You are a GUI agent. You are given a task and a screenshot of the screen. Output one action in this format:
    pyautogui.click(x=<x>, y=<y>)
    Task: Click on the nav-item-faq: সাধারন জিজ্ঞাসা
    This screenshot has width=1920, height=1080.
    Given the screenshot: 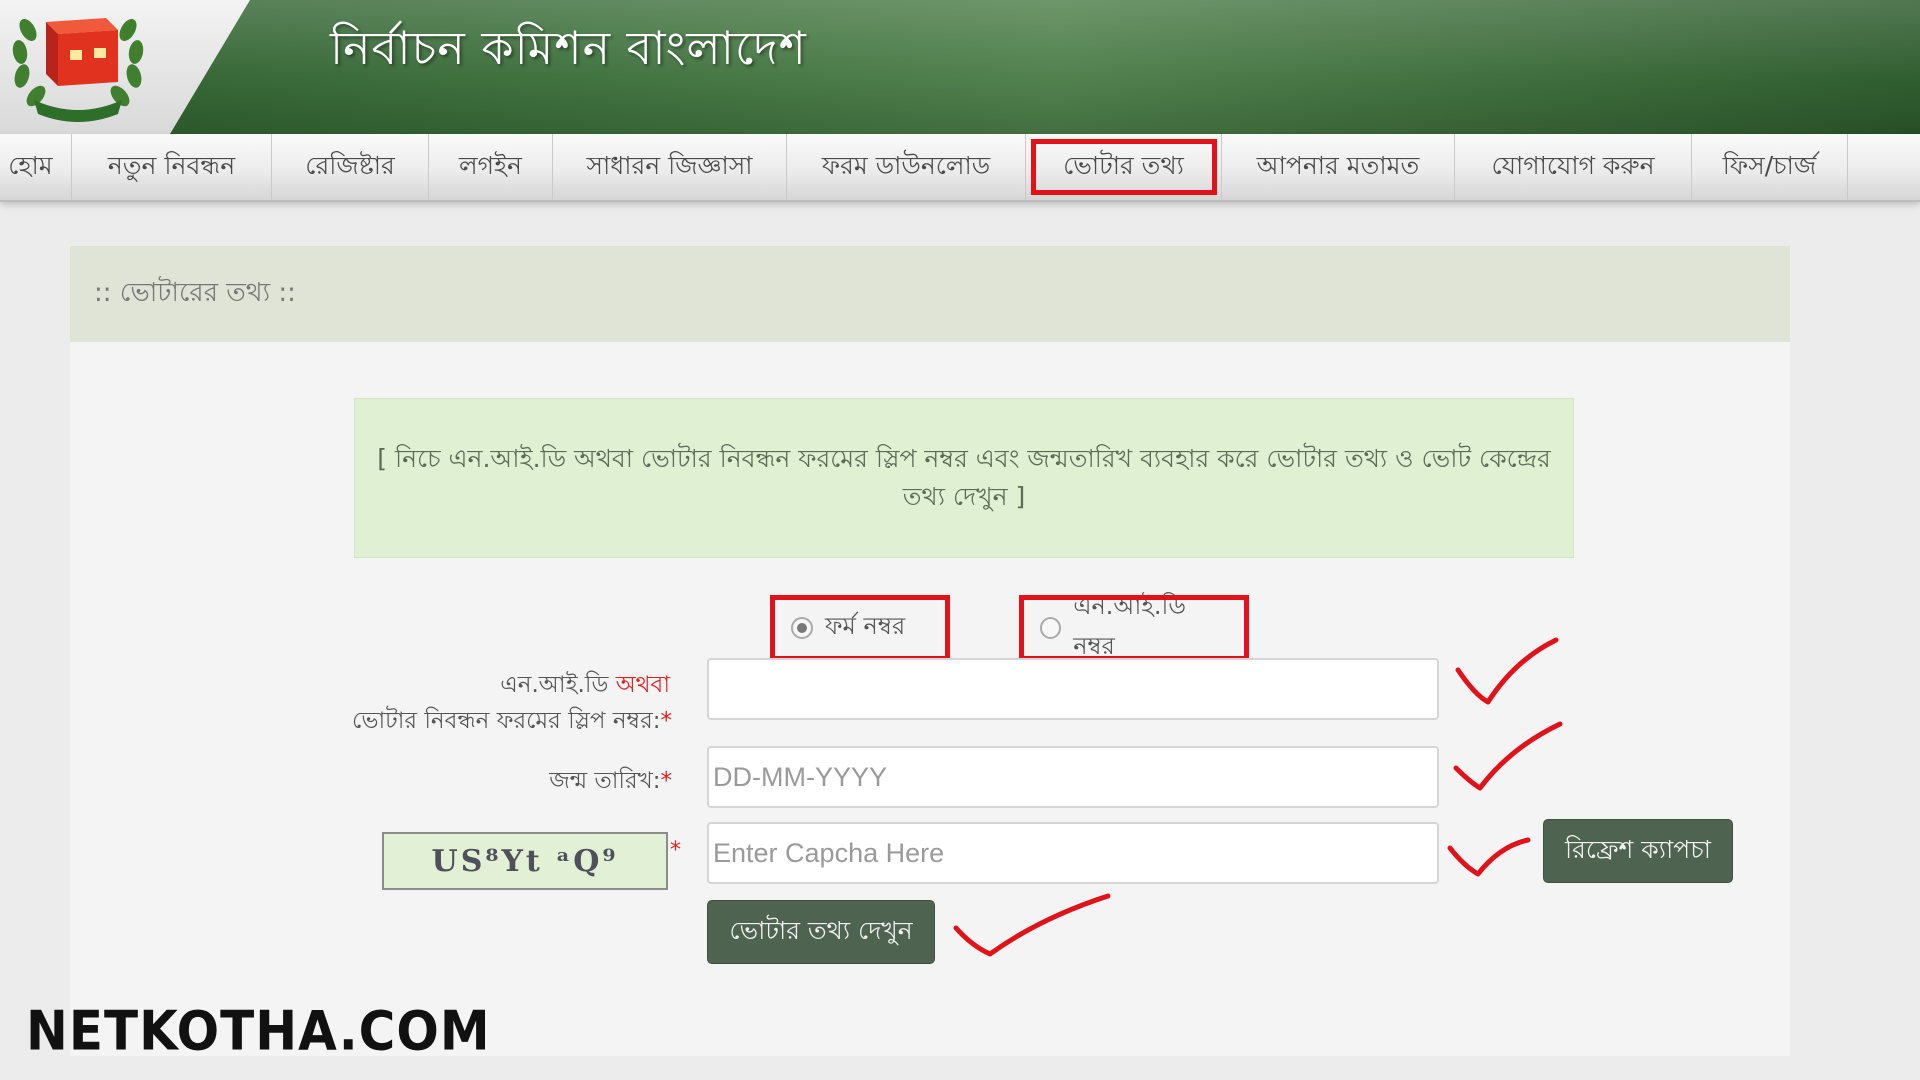 What is the action you would take?
    pyautogui.click(x=670, y=167)
    